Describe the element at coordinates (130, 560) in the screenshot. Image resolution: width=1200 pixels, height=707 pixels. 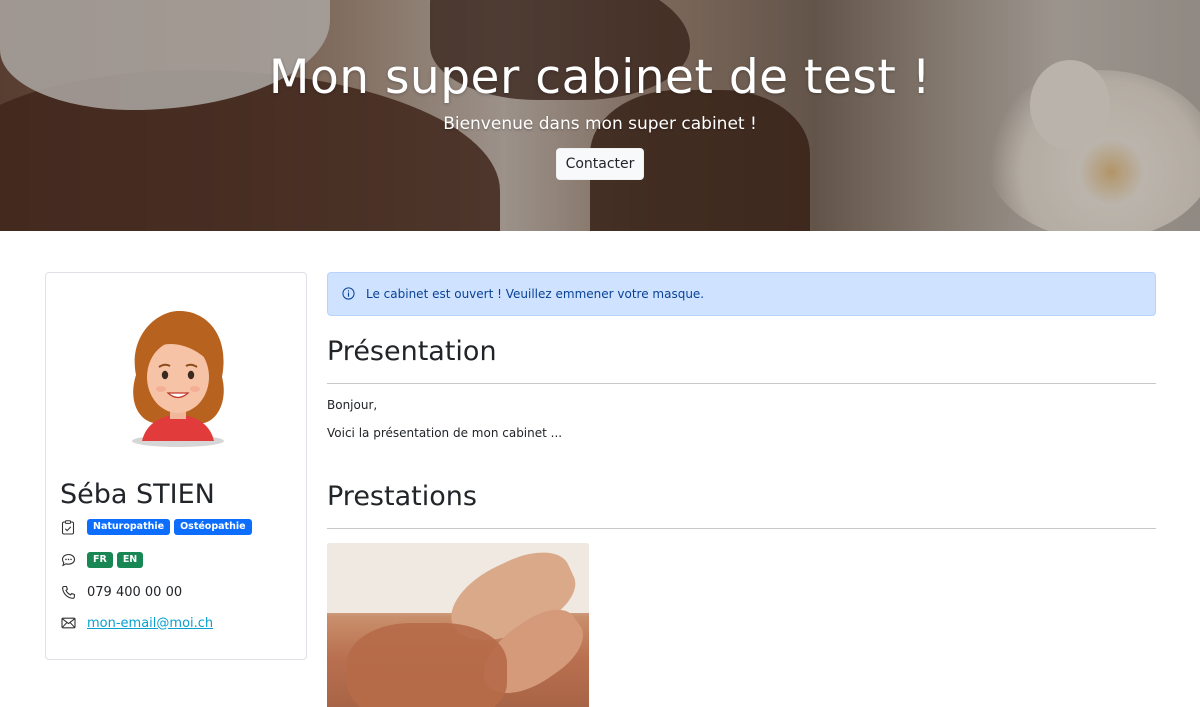
I see `language-badge: EN` at that location.